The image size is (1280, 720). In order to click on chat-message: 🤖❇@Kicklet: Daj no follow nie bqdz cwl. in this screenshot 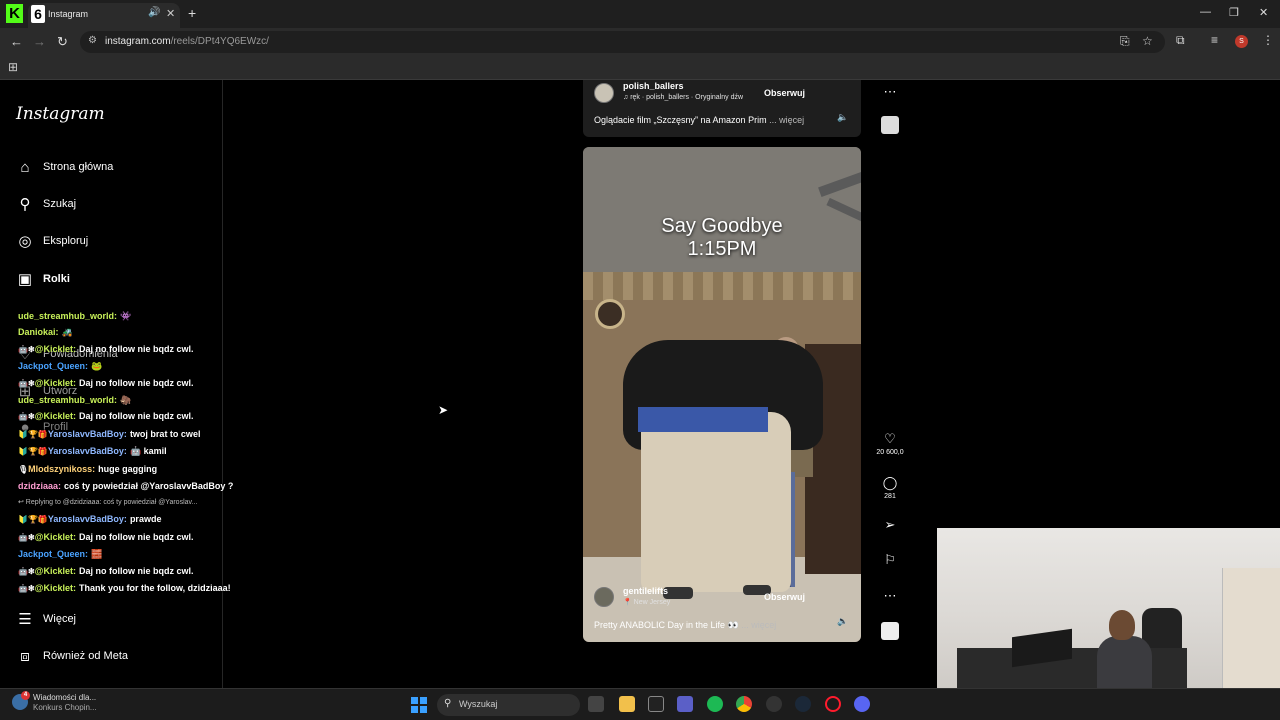, I will do `click(138, 571)`.